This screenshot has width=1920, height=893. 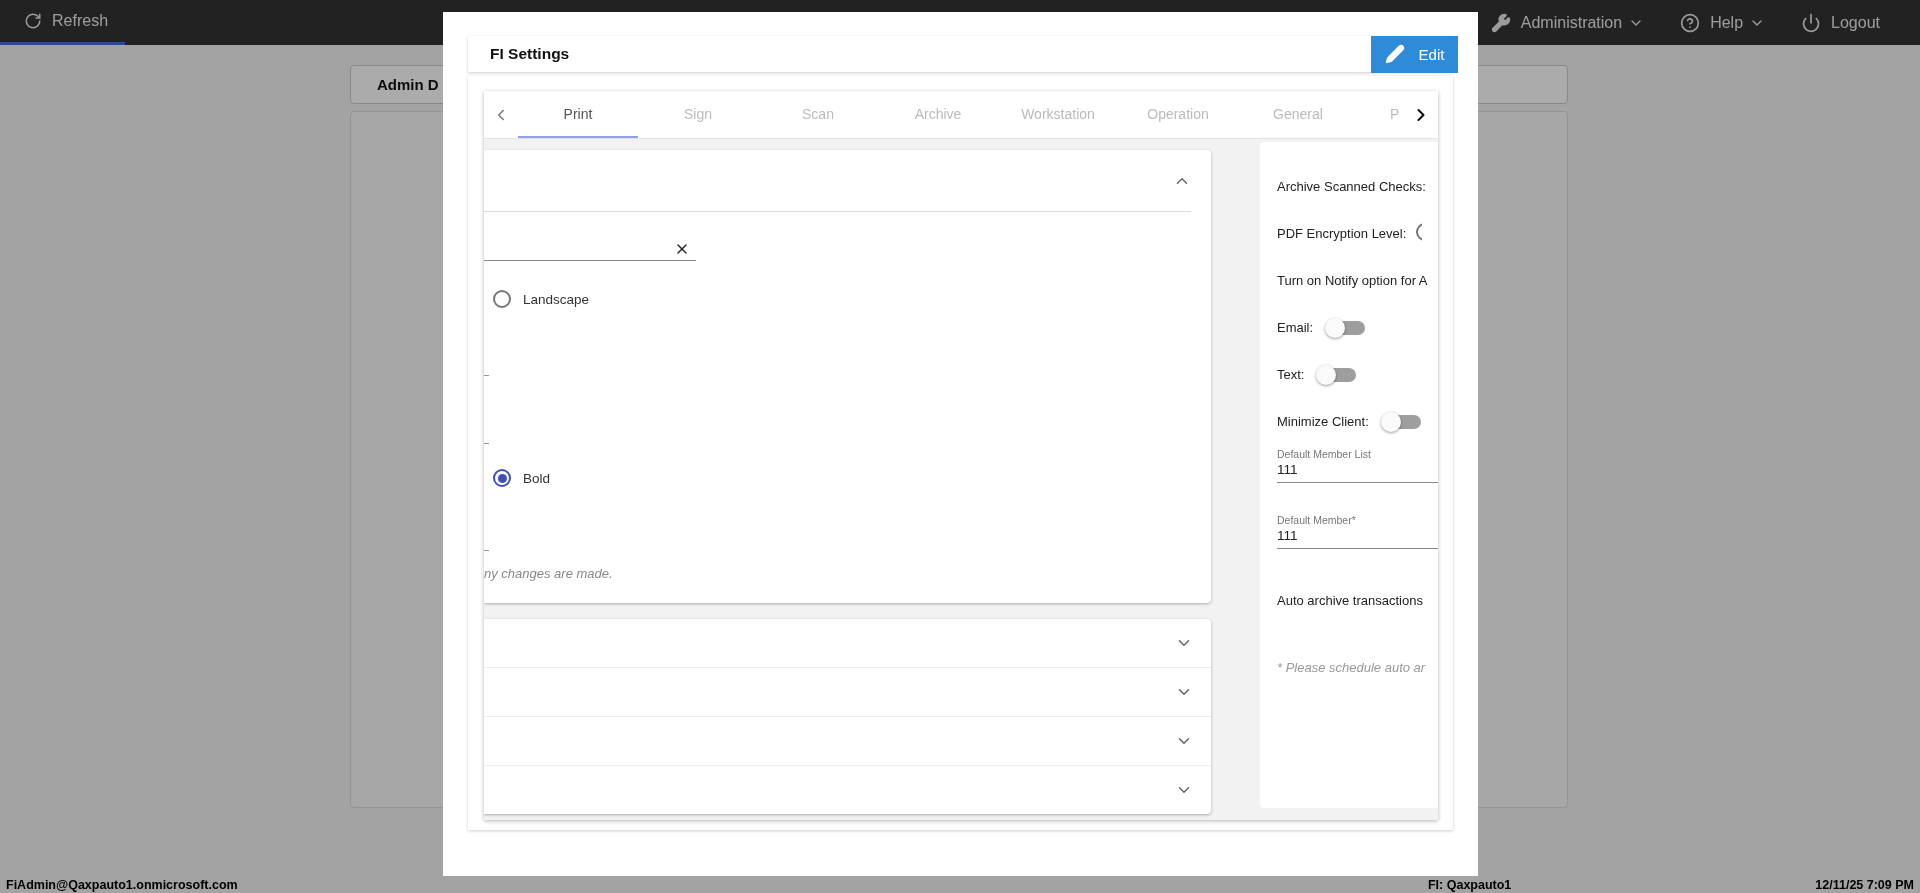 What do you see at coordinates (1723, 22) in the screenshot?
I see `menu-button: Help` at bounding box center [1723, 22].